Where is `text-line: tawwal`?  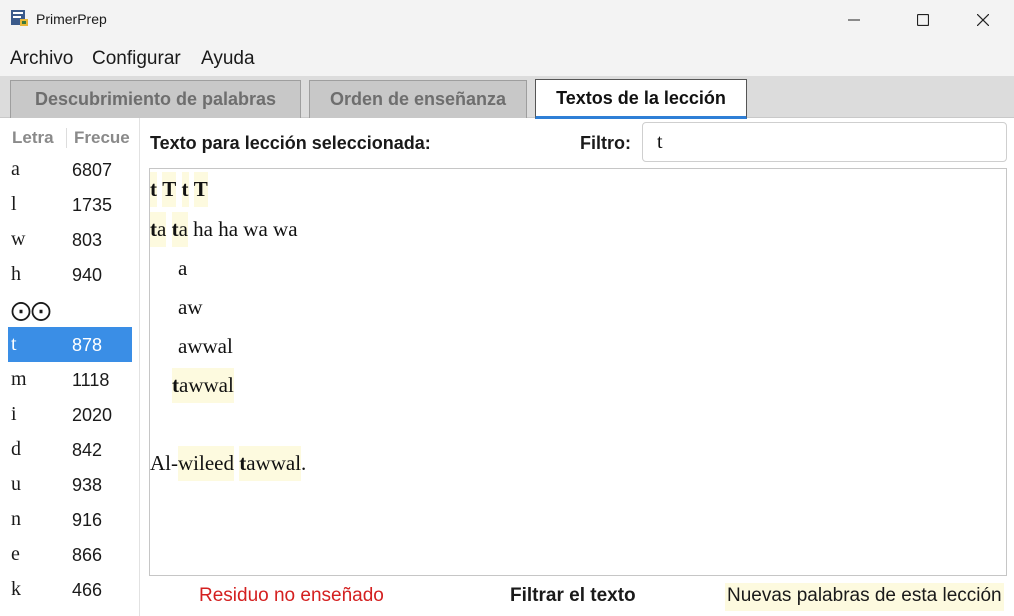 text-line: tawwal is located at coordinates (203, 385).